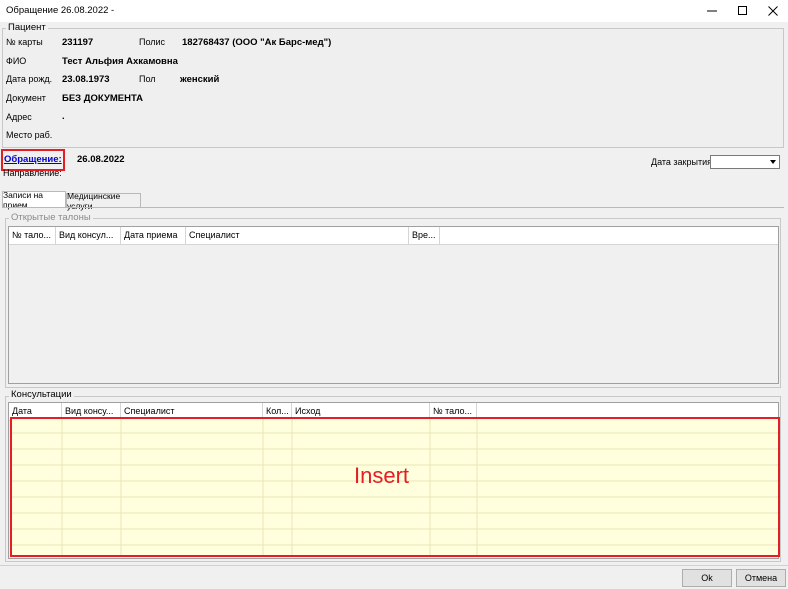 This screenshot has width=788, height=589. Describe the element at coordinates (16, 61) in the screenshot. I see `fio-label: ФИО` at that location.